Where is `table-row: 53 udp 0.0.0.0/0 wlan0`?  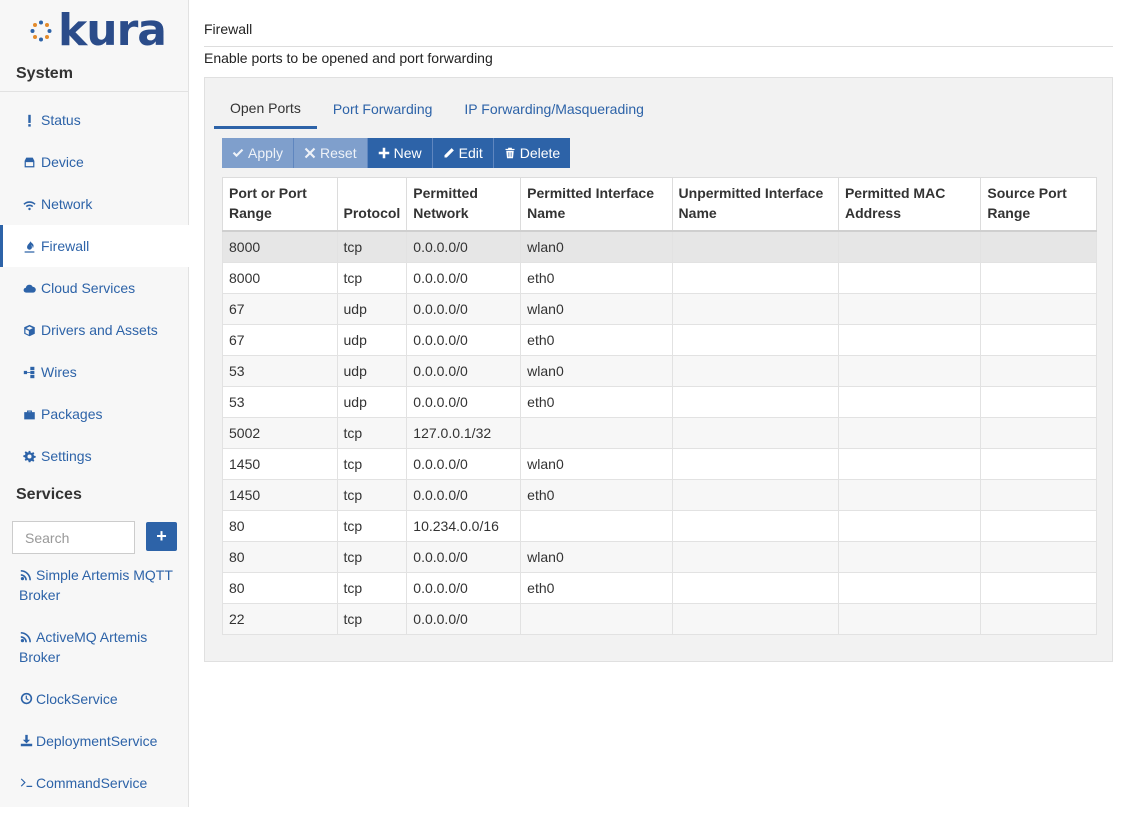
table-row: 53 udp 0.0.0.0/0 wlan0 is located at coordinates (659, 370).